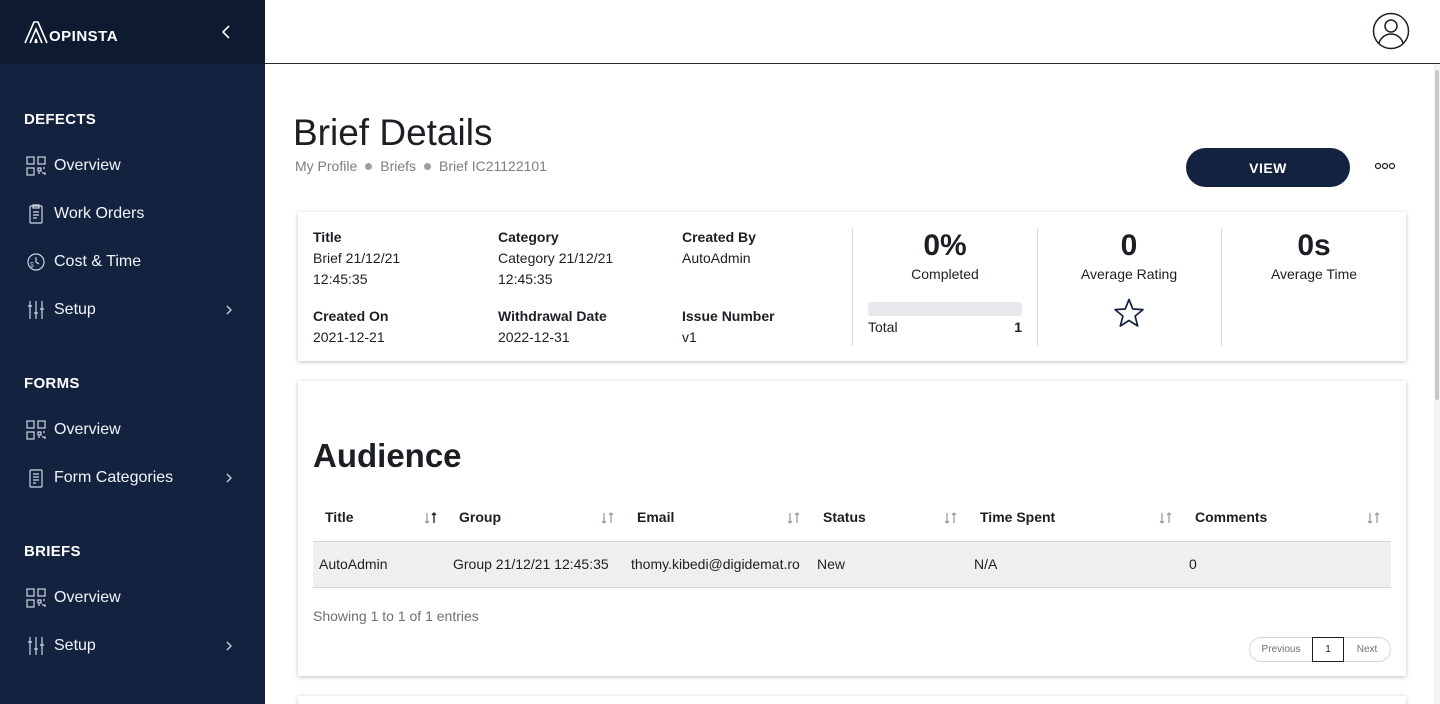  Describe the element at coordinates (1231, 517) in the screenshot. I see `column-header-comments: Comments` at that location.